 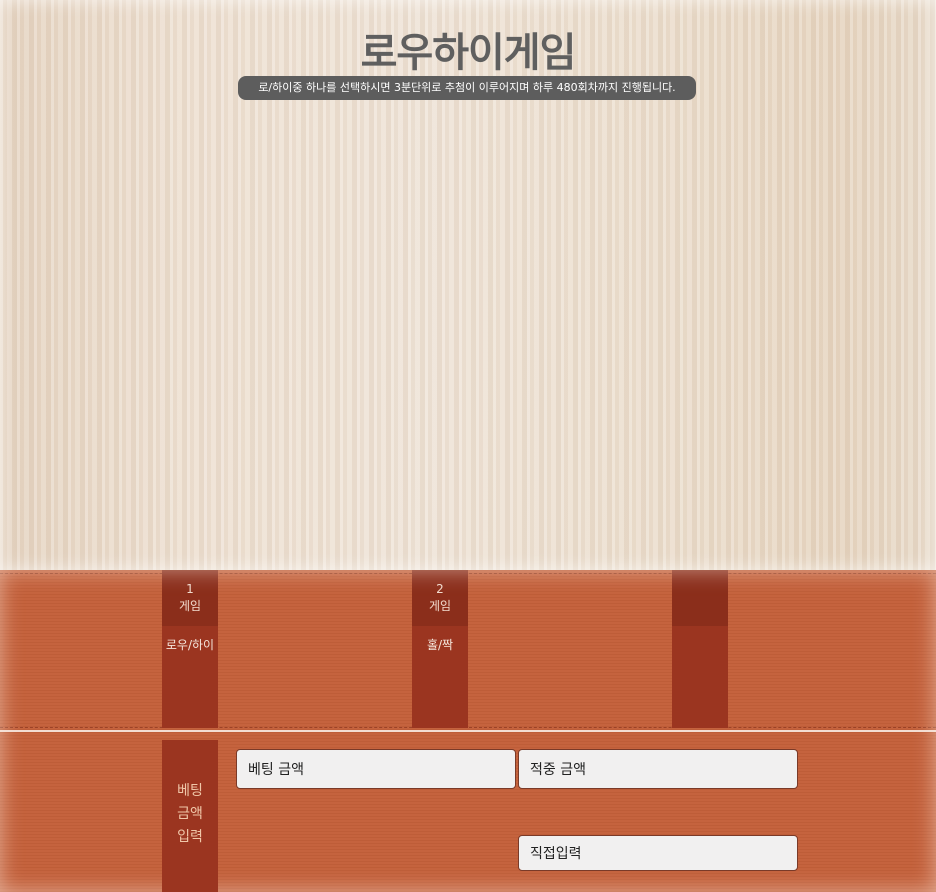 I want to click on game-column-header: 2 게임, so click(x=440, y=598).